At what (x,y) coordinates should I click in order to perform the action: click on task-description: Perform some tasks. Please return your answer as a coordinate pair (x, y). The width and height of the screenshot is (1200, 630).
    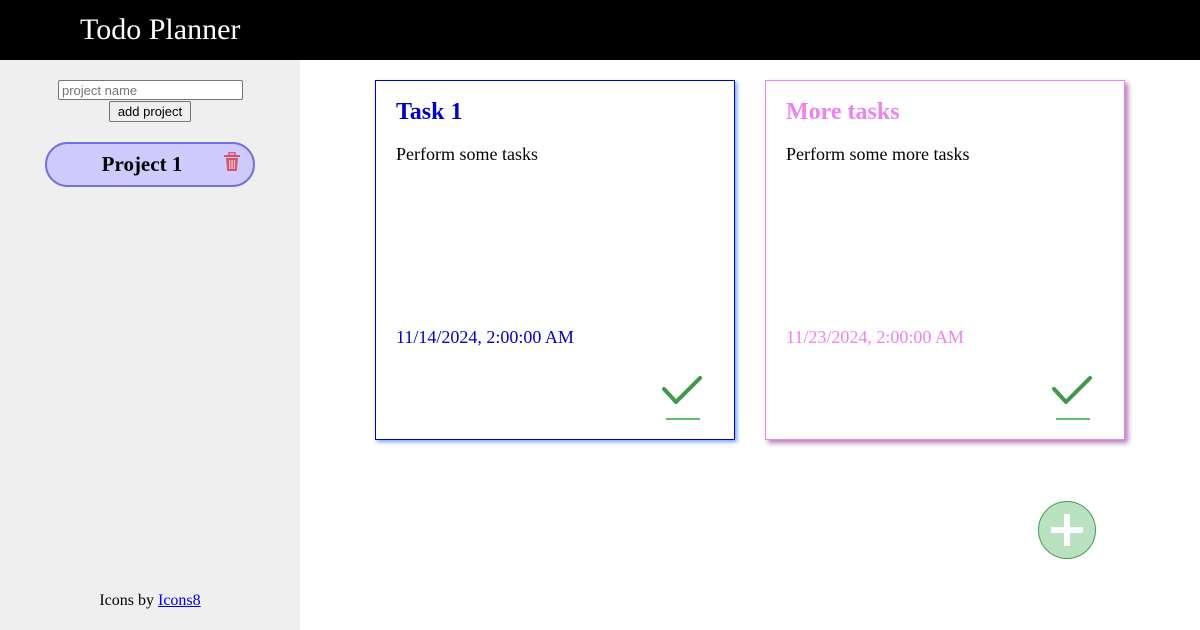
    Looking at the image, I should click on (467, 154).